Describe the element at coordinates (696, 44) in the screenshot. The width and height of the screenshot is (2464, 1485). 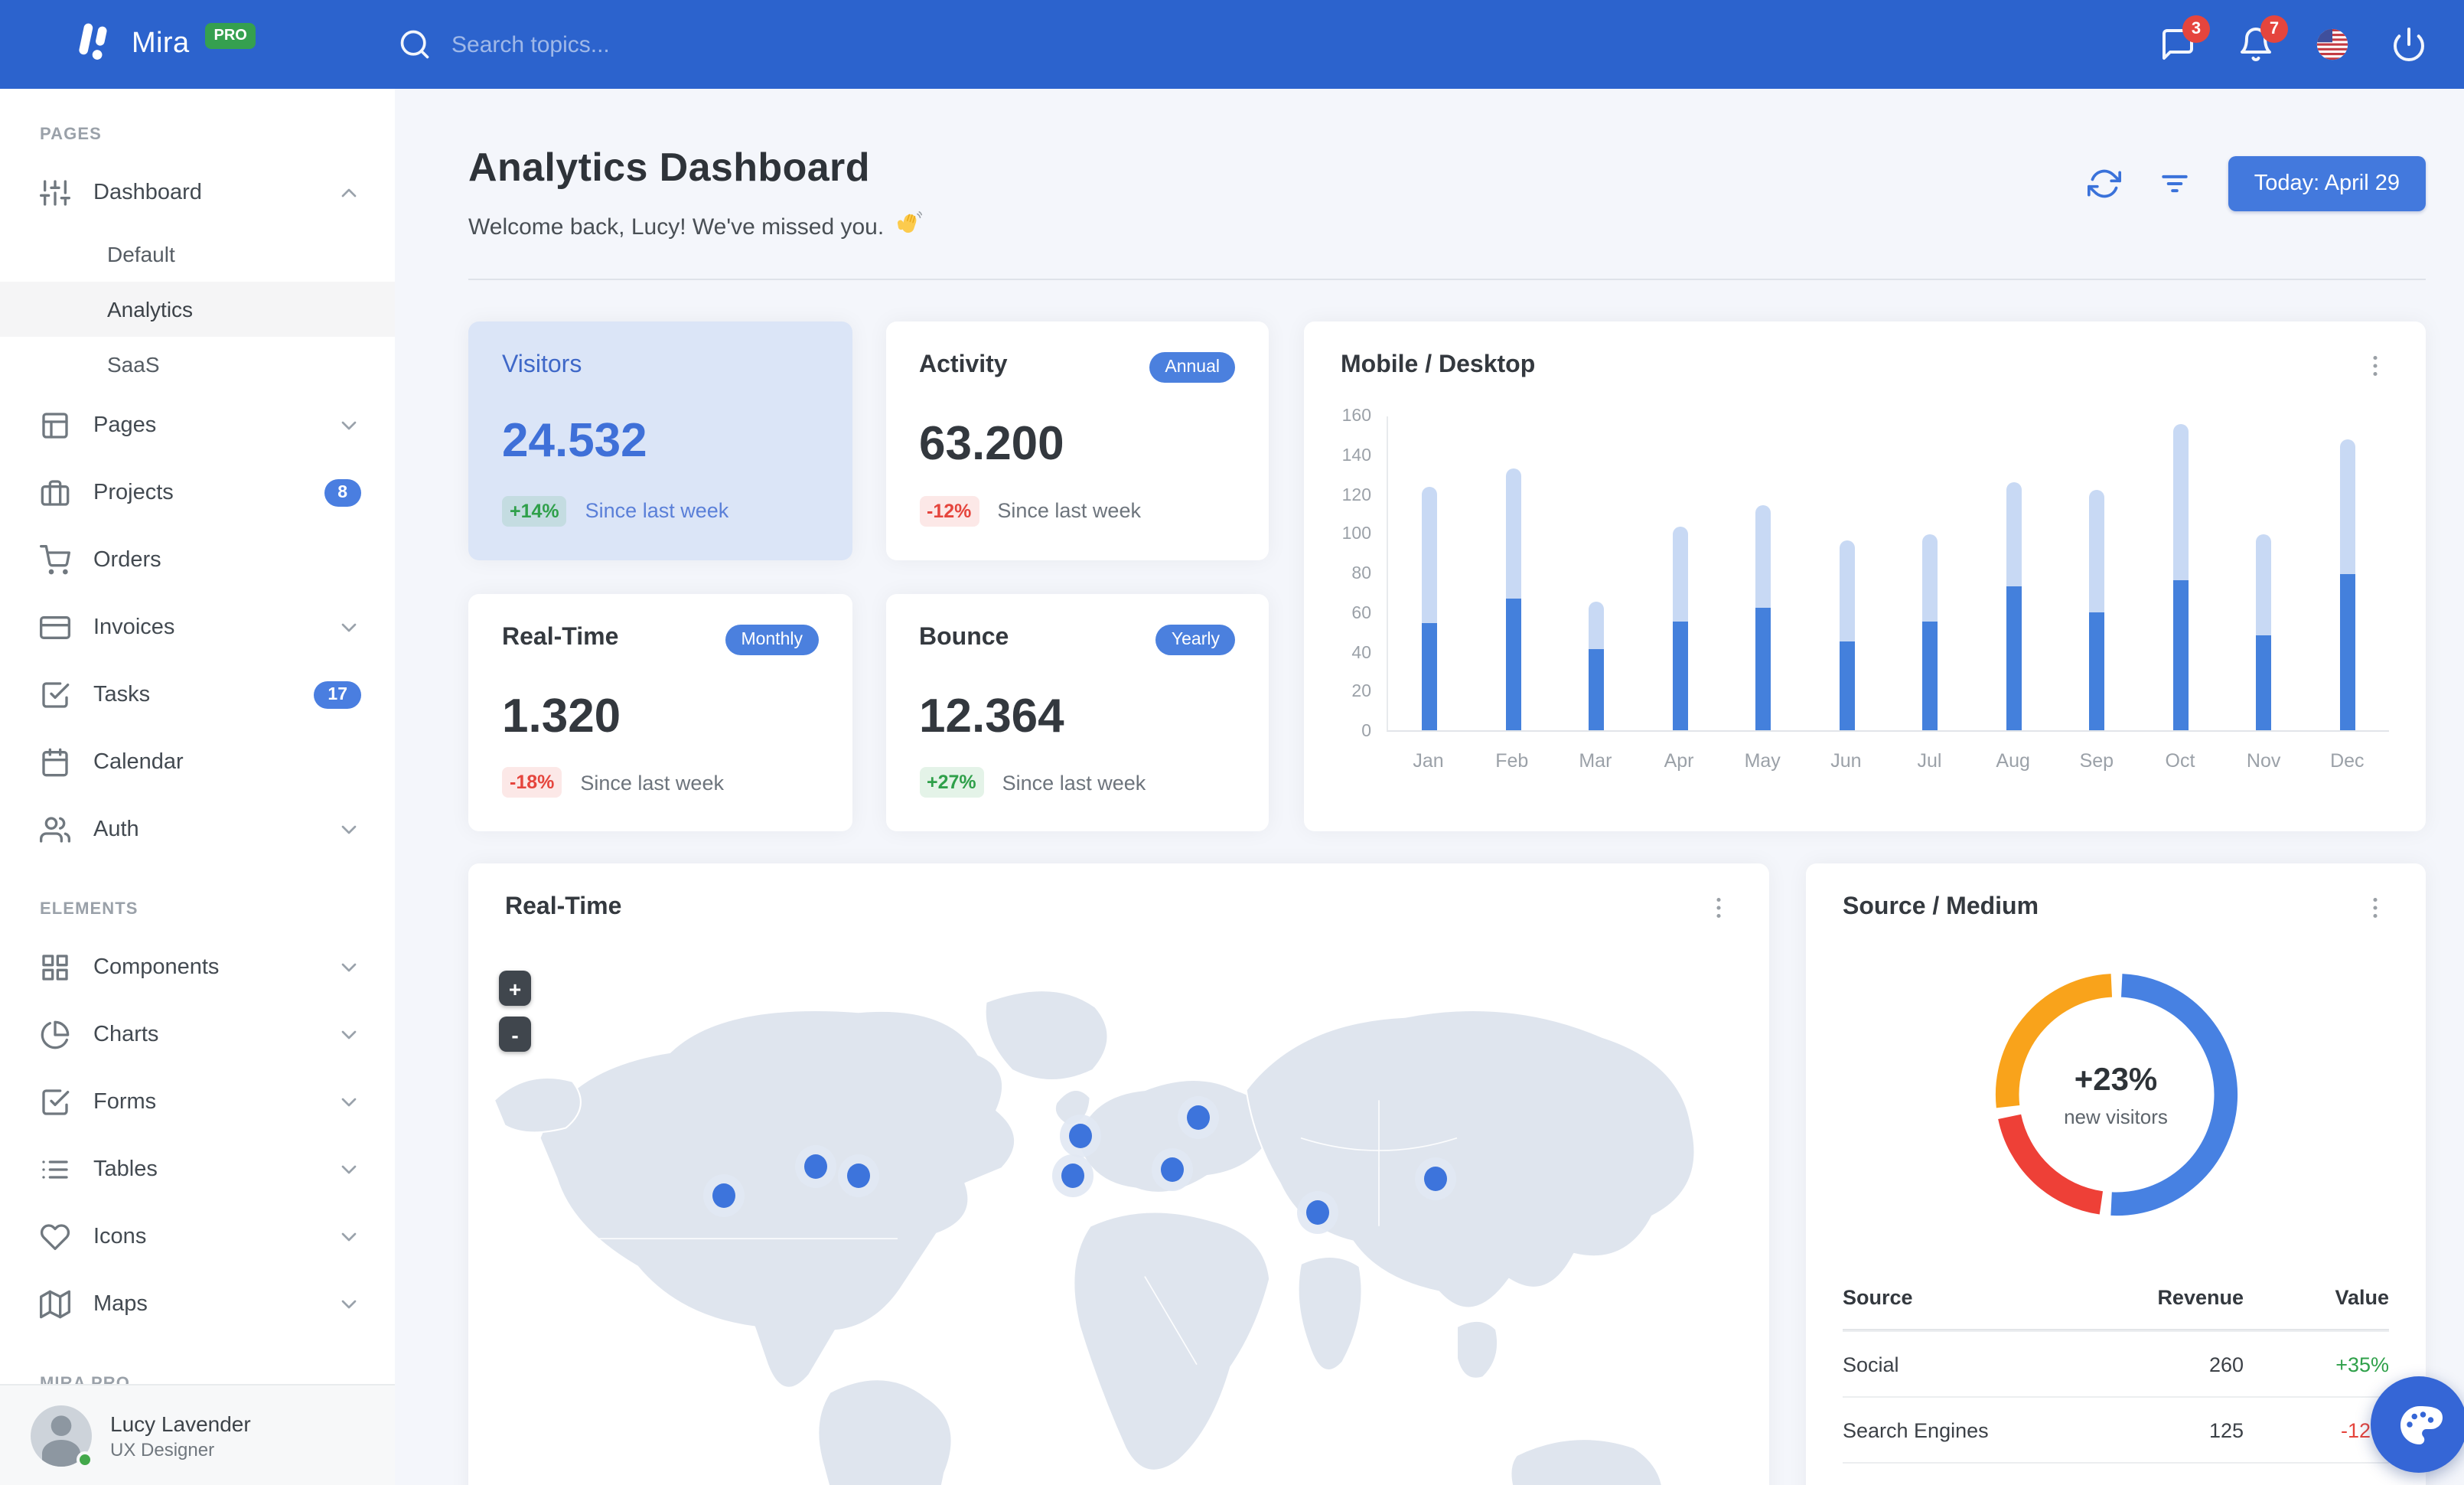
I see `search-input` at that location.